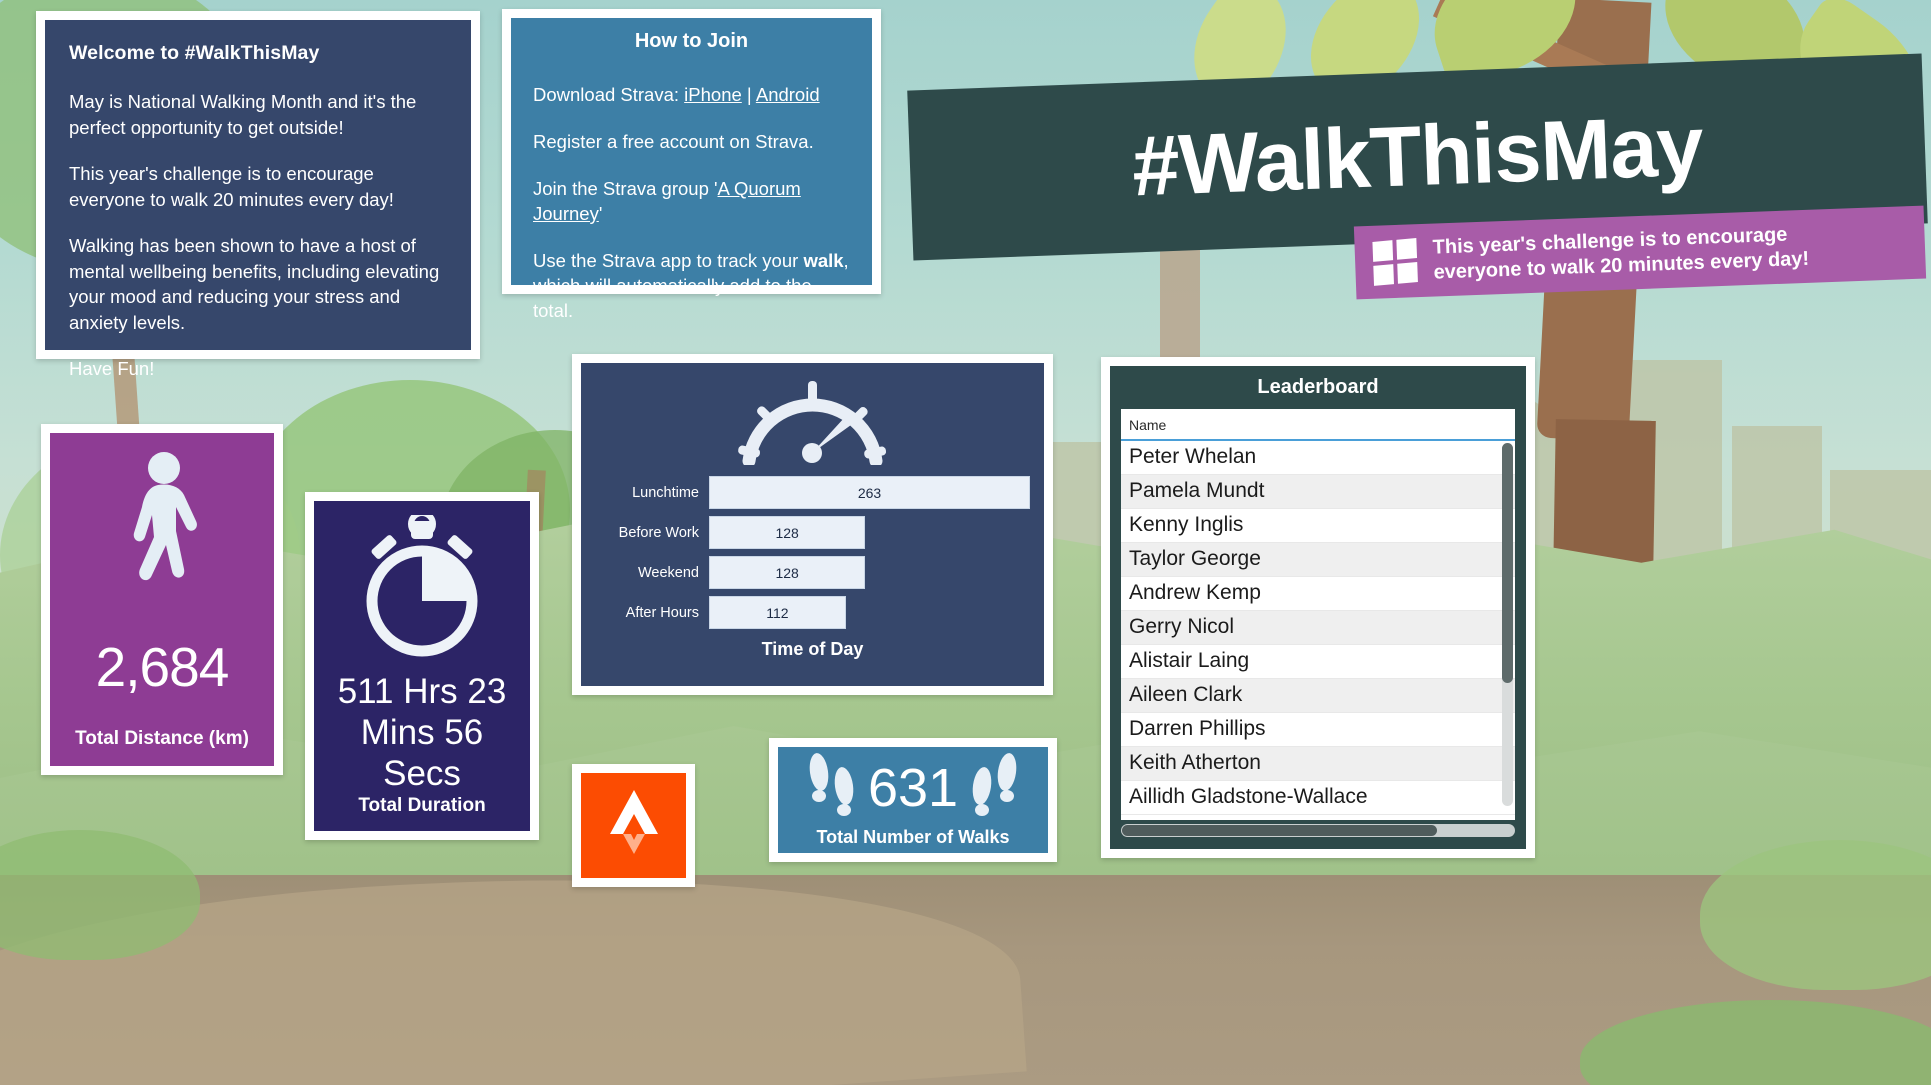  I want to click on gauge-icon, so click(812, 421).